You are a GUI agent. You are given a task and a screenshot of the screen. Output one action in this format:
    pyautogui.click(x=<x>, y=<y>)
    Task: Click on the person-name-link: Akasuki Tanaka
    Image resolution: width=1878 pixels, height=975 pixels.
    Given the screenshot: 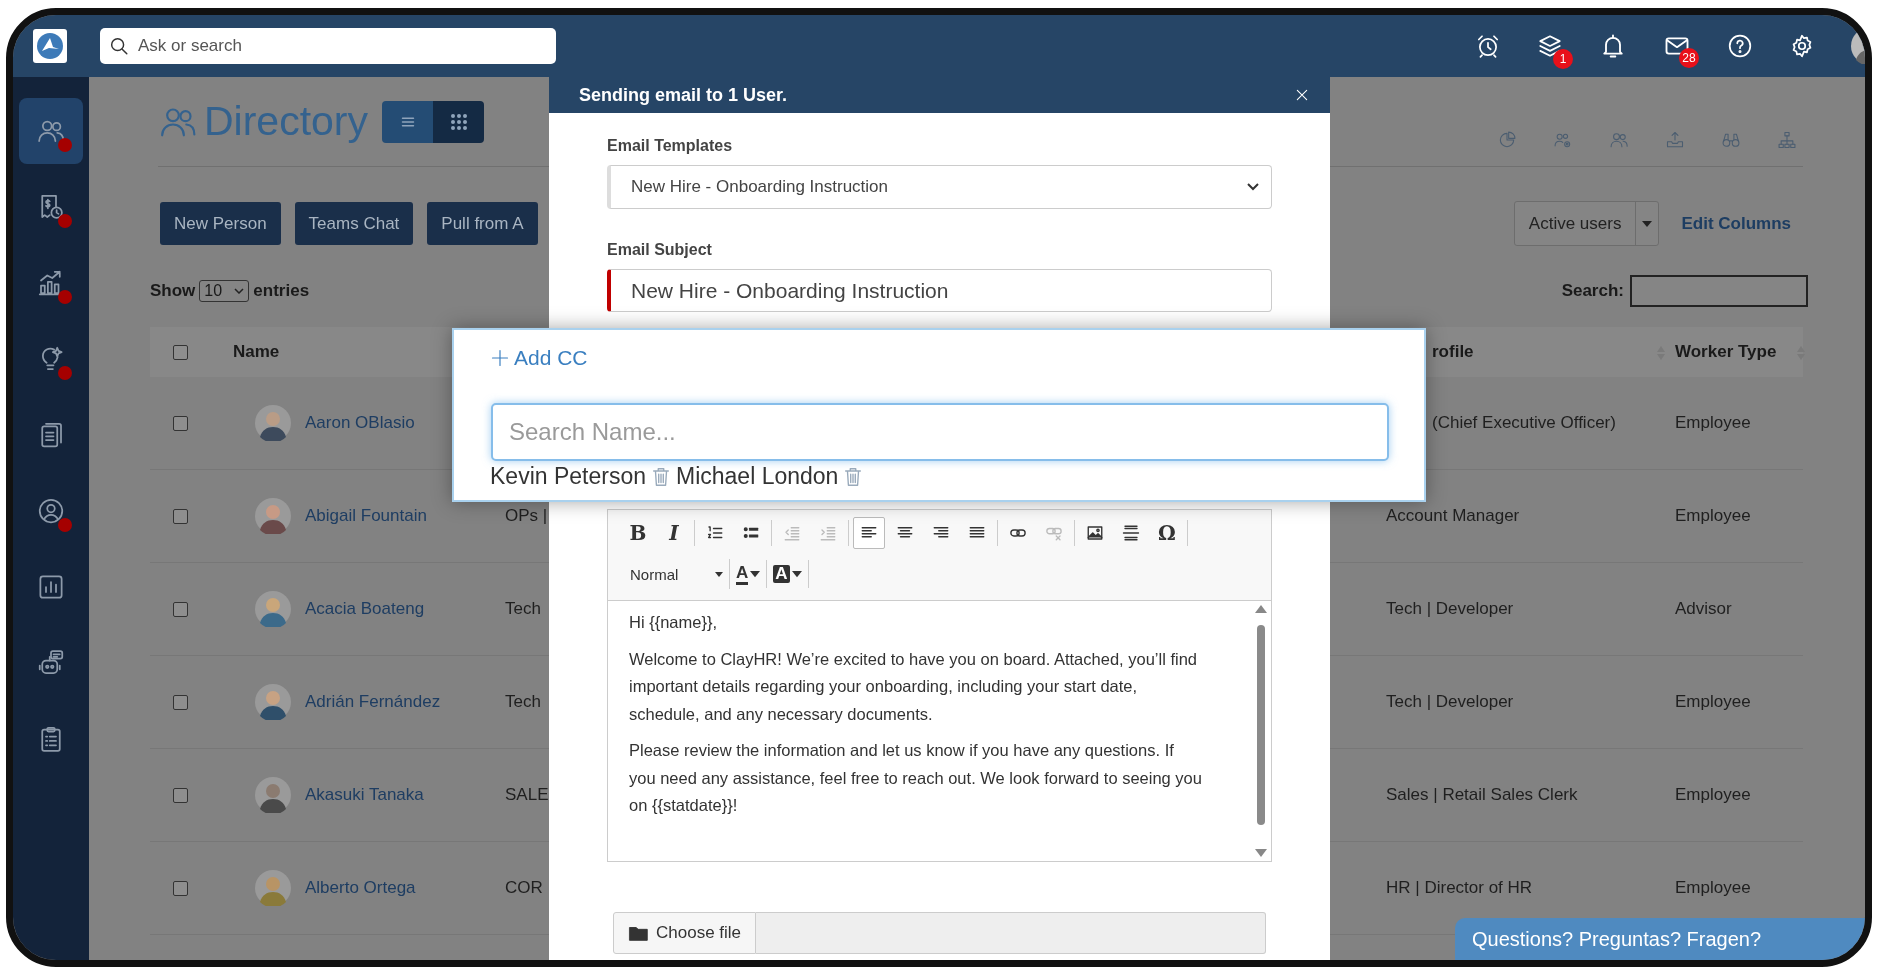 What is the action you would take?
    pyautogui.click(x=364, y=795)
    